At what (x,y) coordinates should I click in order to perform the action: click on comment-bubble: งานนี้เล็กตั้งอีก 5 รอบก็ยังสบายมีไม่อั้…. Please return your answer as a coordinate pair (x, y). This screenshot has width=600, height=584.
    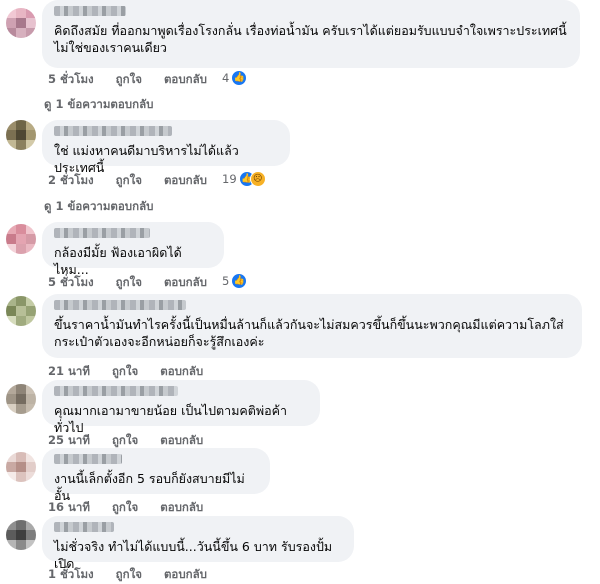
    Looking at the image, I should click on (156, 475).